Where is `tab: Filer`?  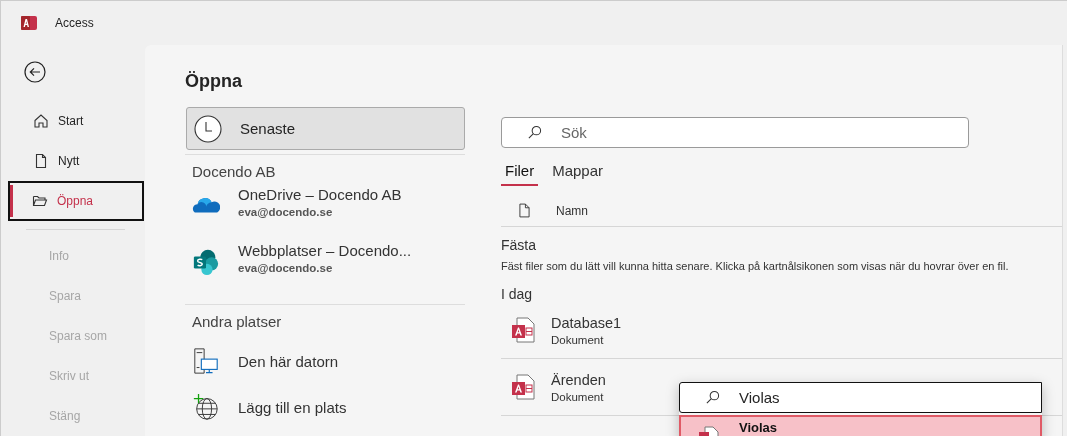 tab: Filer is located at coordinates (520, 173).